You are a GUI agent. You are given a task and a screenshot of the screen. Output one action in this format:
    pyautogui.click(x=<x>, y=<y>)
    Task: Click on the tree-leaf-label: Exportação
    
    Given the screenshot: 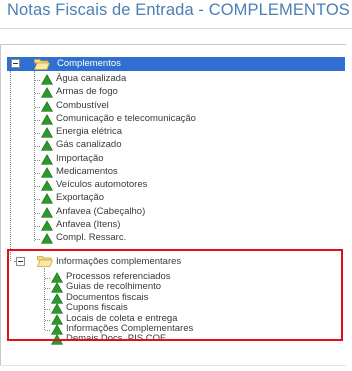 What is the action you would take?
    pyautogui.click(x=80, y=198)
    